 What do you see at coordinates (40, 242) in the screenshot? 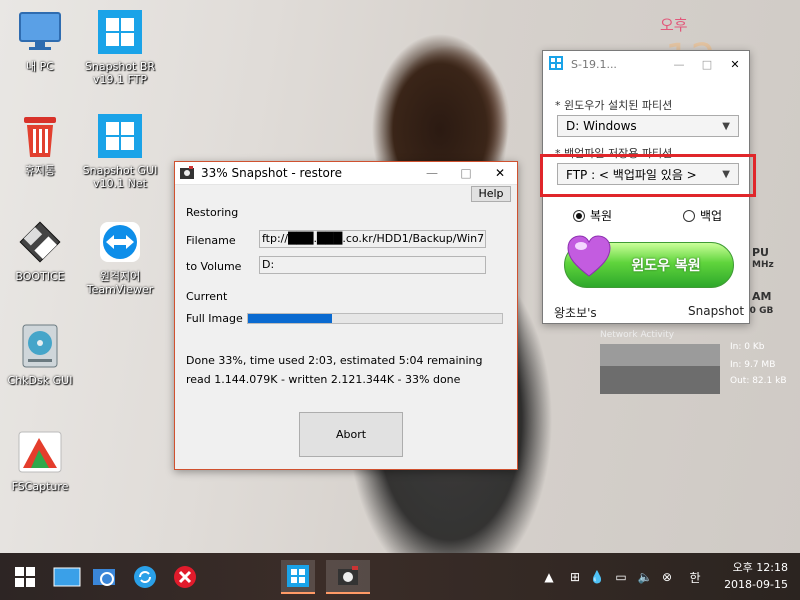
I see `floppy-icon` at bounding box center [40, 242].